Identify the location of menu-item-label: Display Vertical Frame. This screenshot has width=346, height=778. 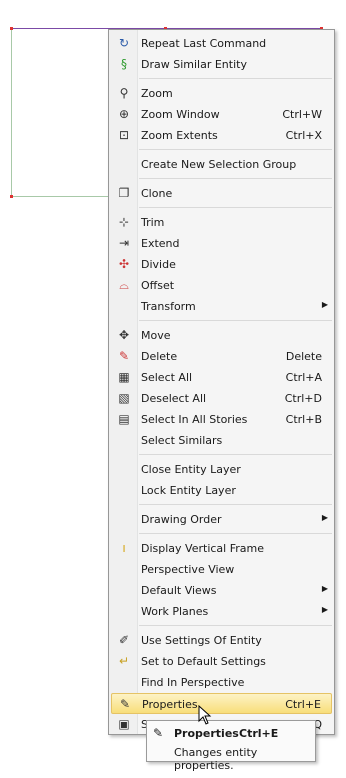
(202, 548).